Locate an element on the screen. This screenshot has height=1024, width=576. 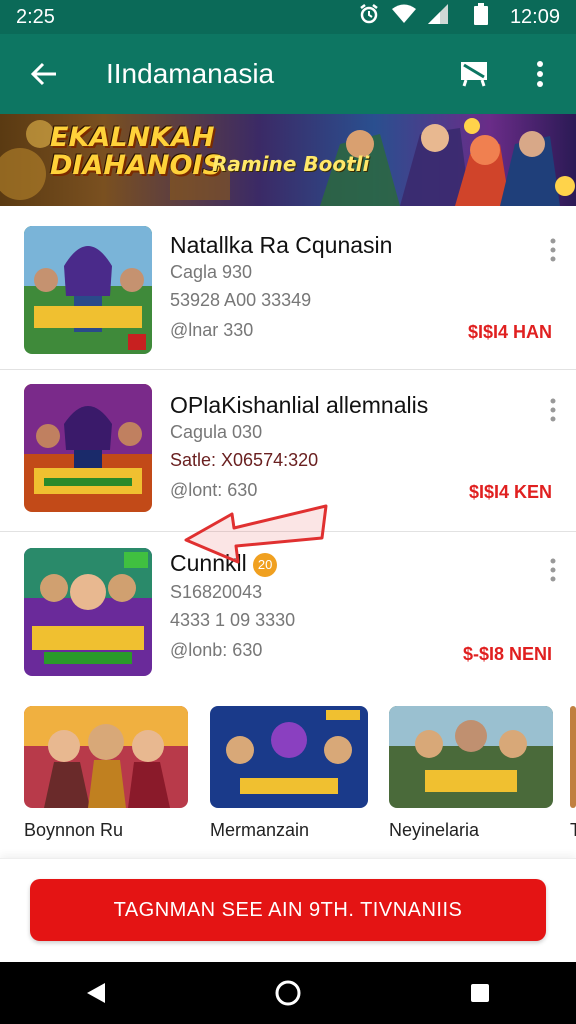
item-subtitle: Cagla 930 is located at coordinates (211, 272).